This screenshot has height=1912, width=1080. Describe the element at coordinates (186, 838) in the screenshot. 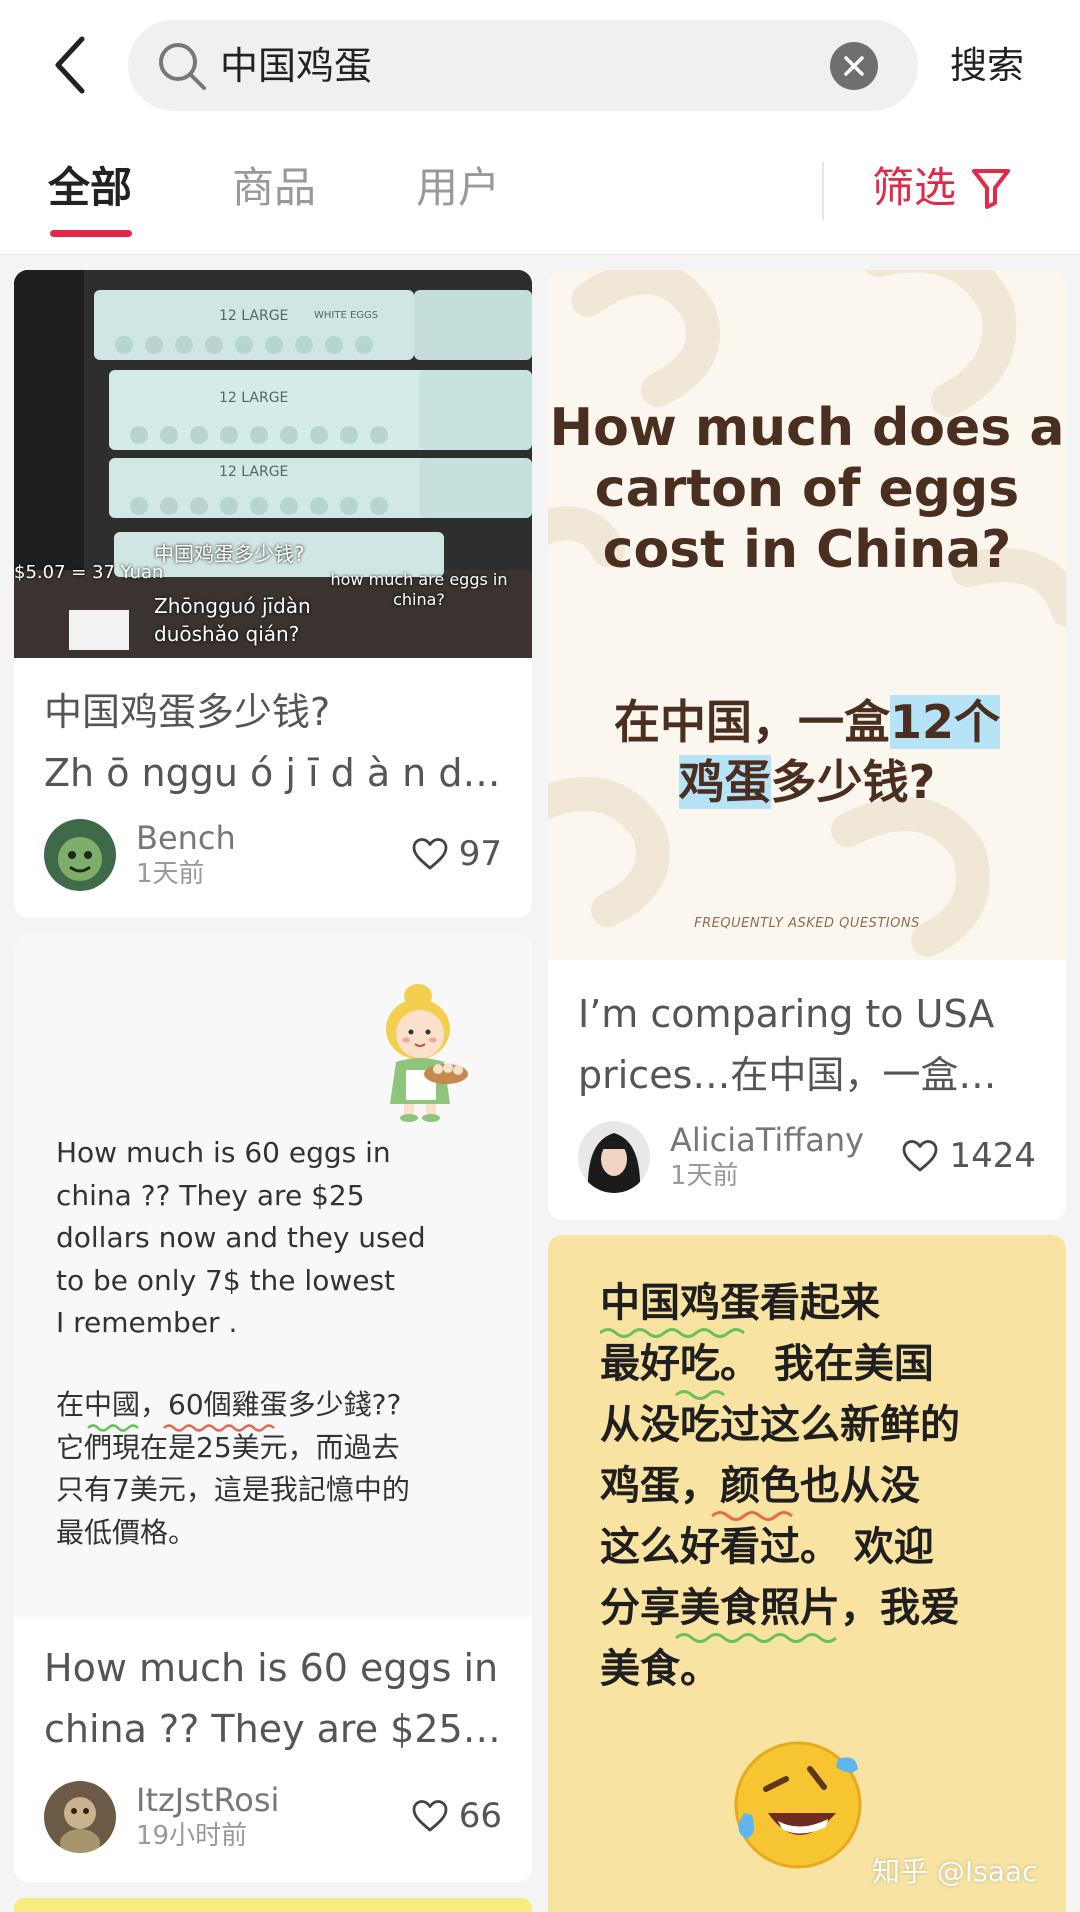

I see `author-name: Bench` at that location.